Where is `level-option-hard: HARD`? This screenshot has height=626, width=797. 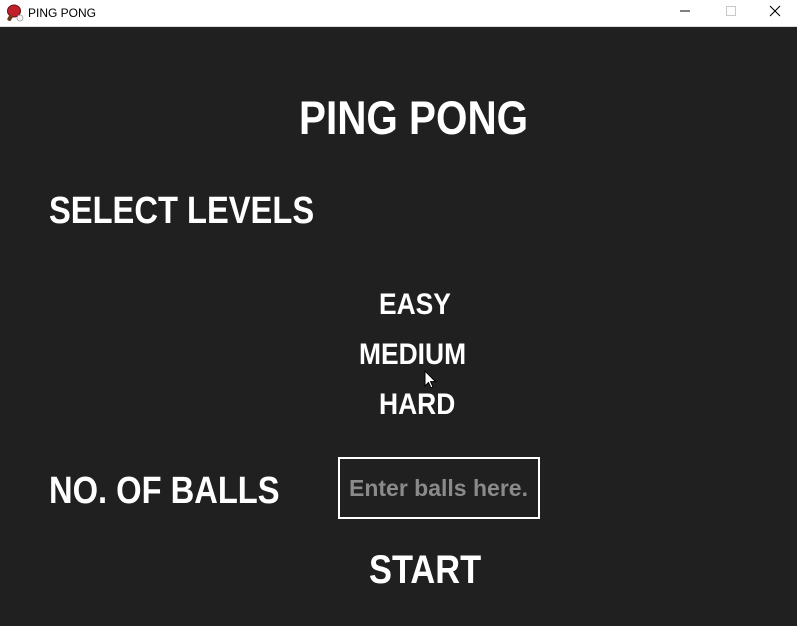
level-option-hard: HARD is located at coordinates (417, 405).